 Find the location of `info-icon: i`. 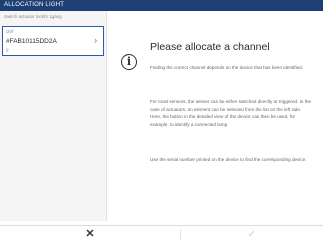

info-icon: i is located at coordinates (129, 62).